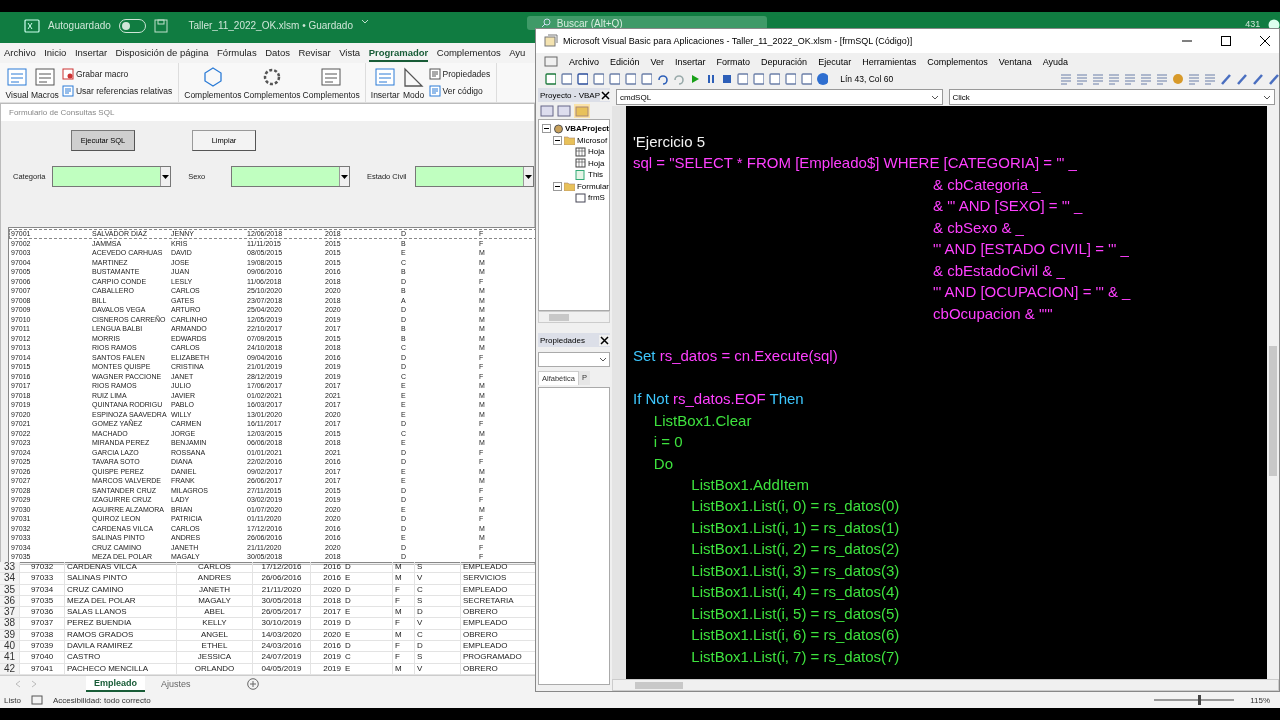 This screenshot has width=1280, height=720. I want to click on table-cell: 04/05/2019, so click(282, 668).